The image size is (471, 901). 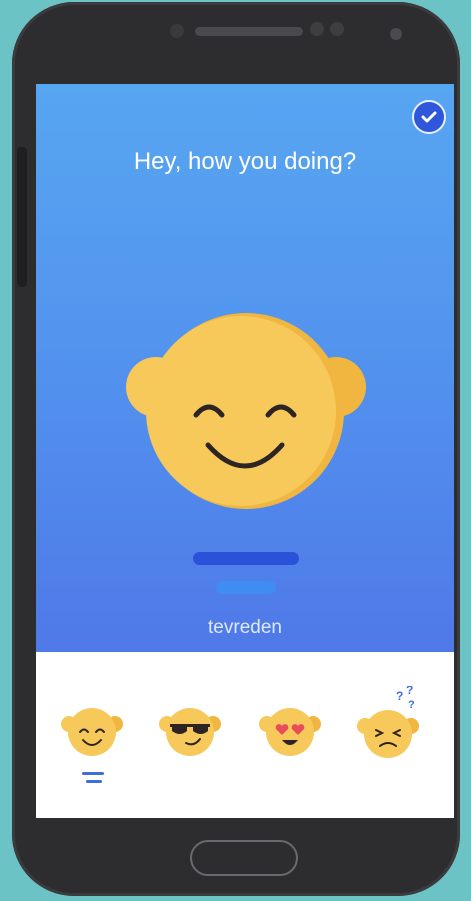 I want to click on smiling-face-icon, so click(x=92, y=734).